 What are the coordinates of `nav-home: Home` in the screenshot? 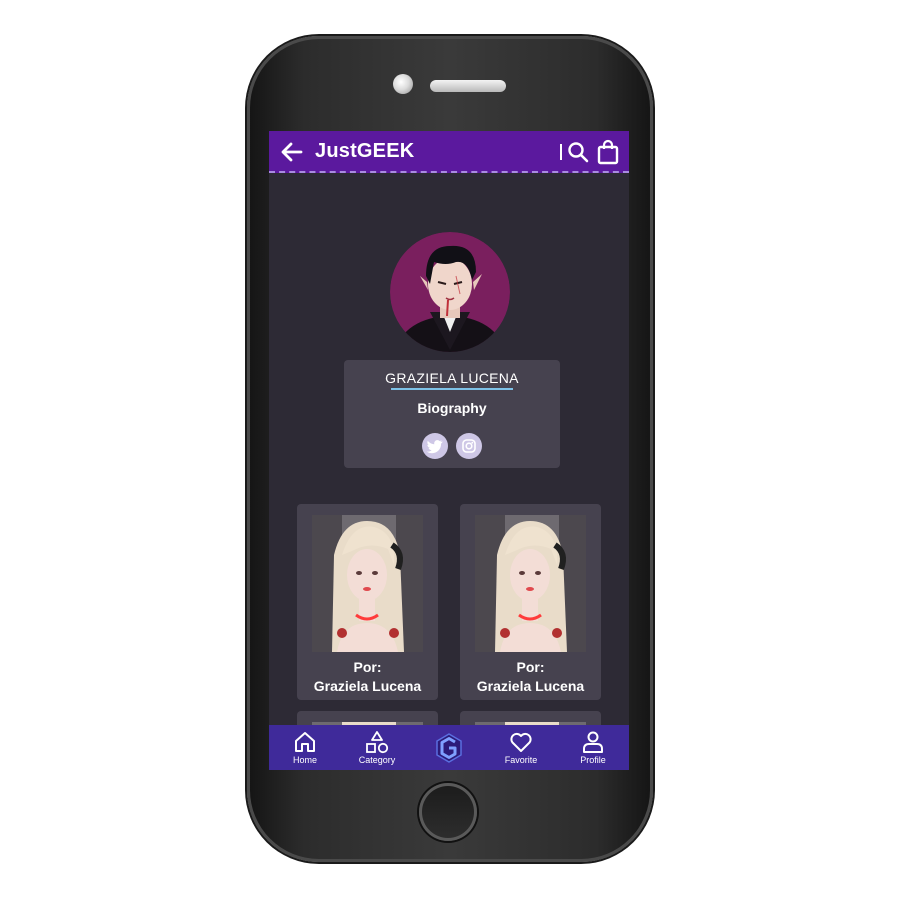 It's located at (305, 747).